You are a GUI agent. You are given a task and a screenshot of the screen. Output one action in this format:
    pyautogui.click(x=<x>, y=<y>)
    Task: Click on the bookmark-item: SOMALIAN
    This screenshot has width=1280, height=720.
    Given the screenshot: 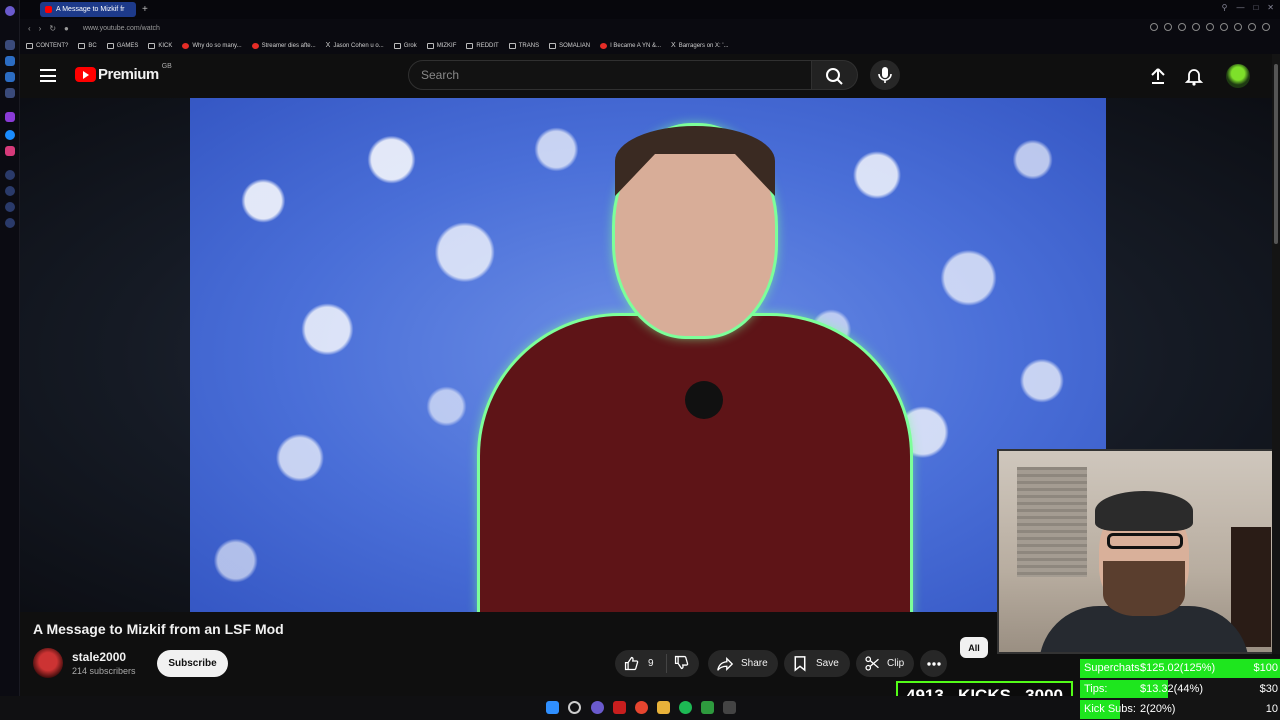 What is the action you would take?
    pyautogui.click(x=569, y=45)
    